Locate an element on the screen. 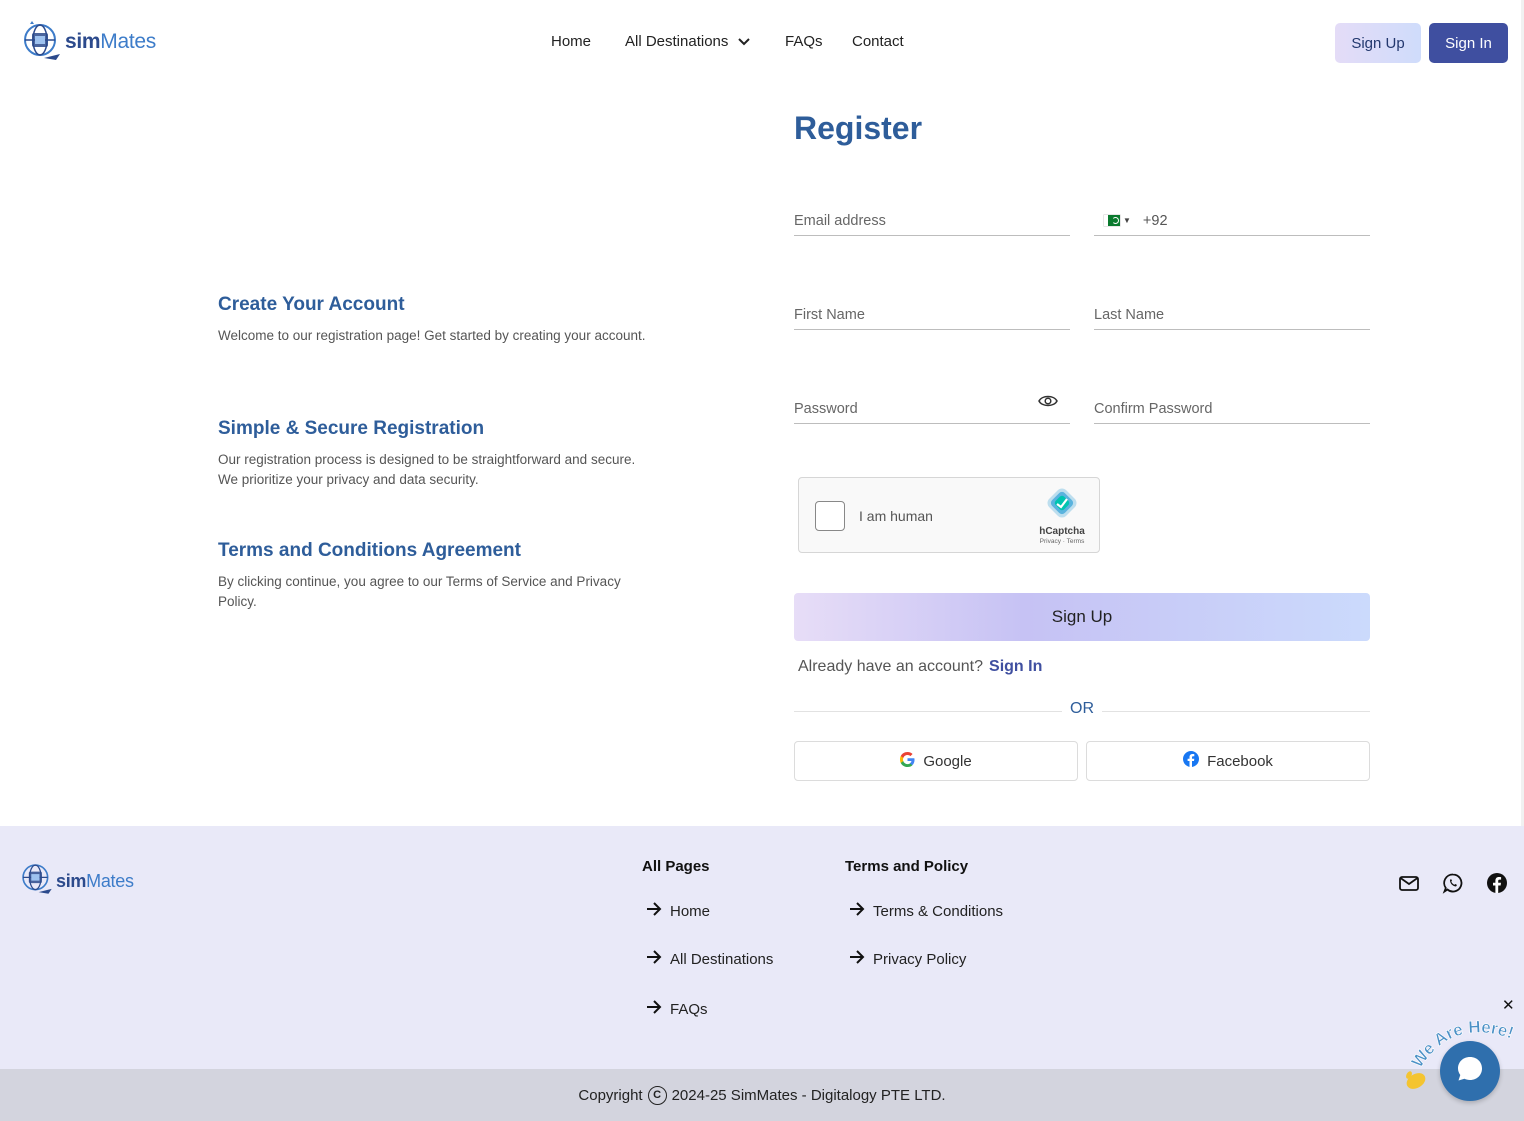 Image resolution: width=1524 pixels, height=1121 pixels. last-name-wrapper is located at coordinates (1232, 315).